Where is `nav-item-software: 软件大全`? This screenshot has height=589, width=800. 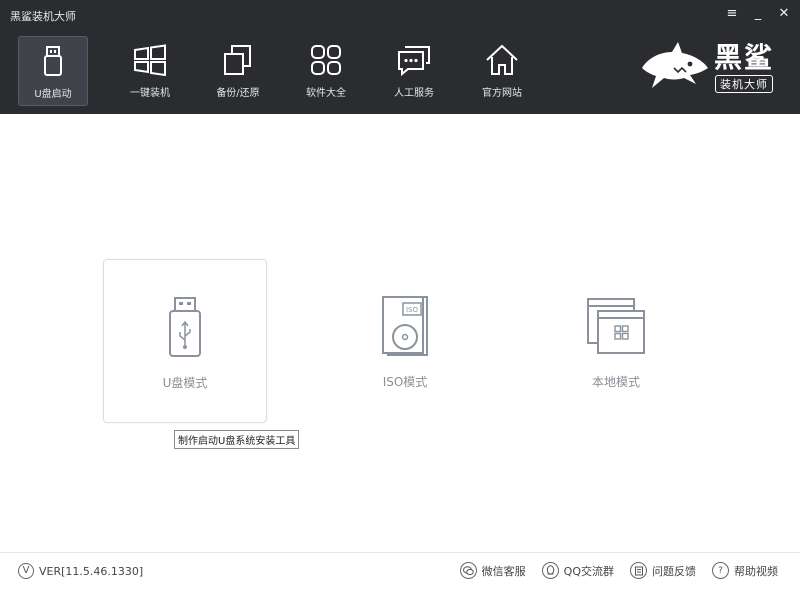 nav-item-software: 软件大全 is located at coordinates (326, 71).